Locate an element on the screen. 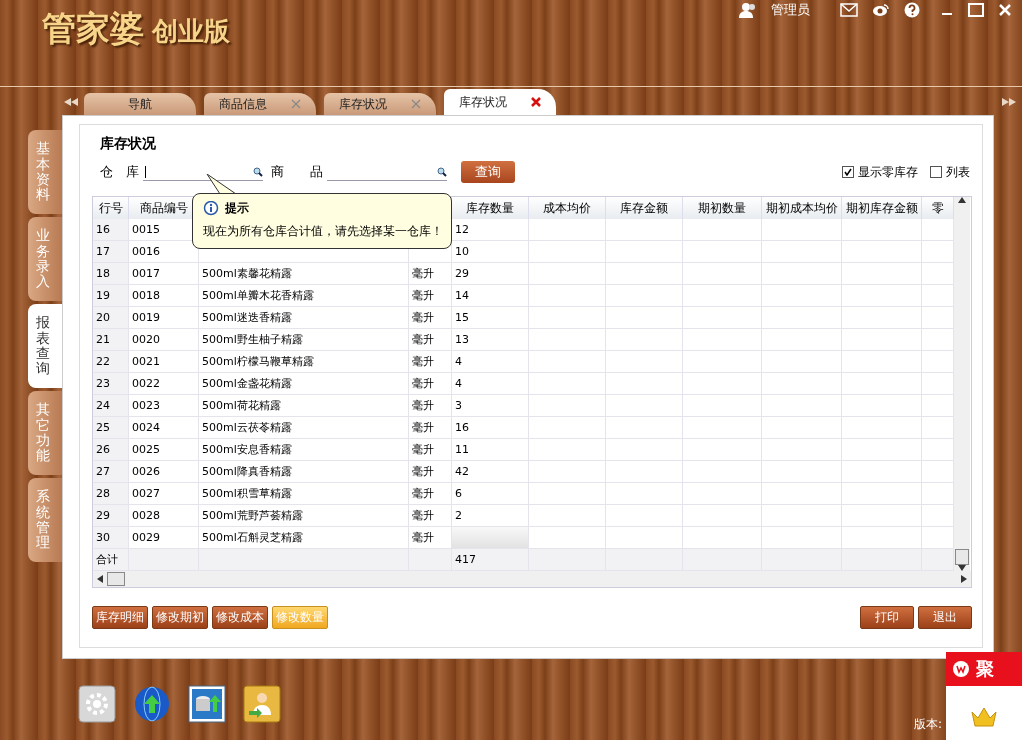 The height and width of the screenshot is (740, 1022). checkbox-label: 列表 is located at coordinates (958, 172).